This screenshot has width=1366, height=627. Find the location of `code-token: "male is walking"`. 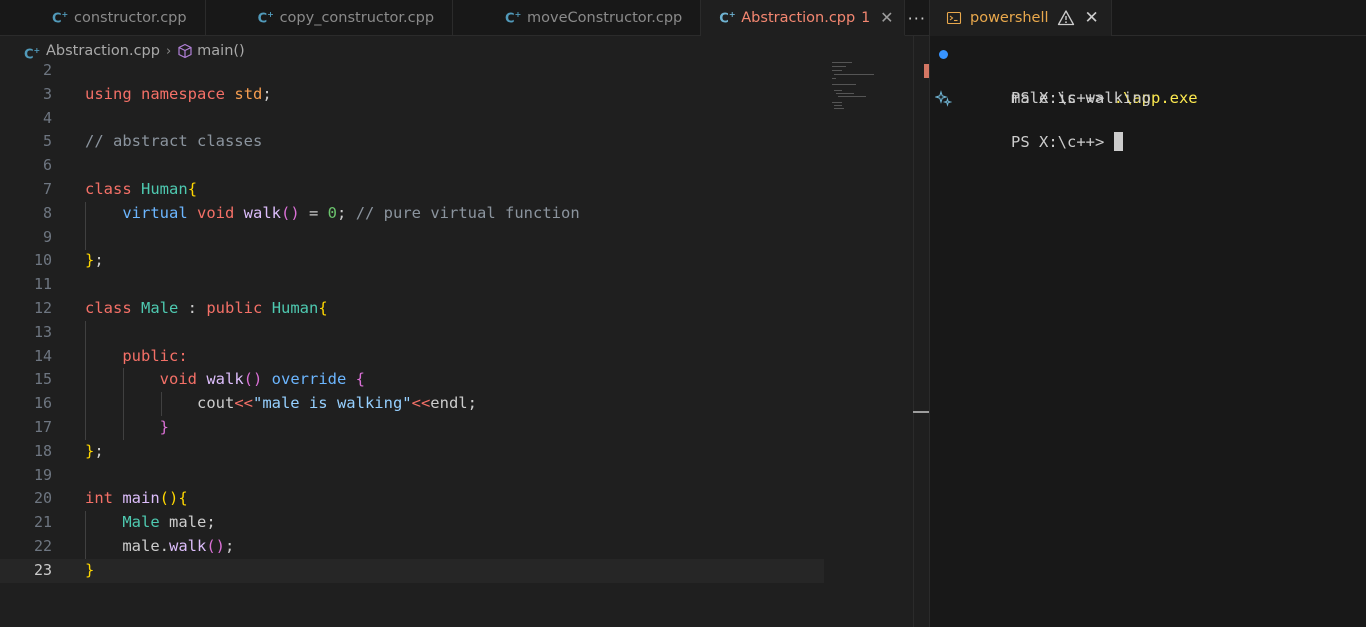

code-token: "male is walking" is located at coordinates (332, 403).